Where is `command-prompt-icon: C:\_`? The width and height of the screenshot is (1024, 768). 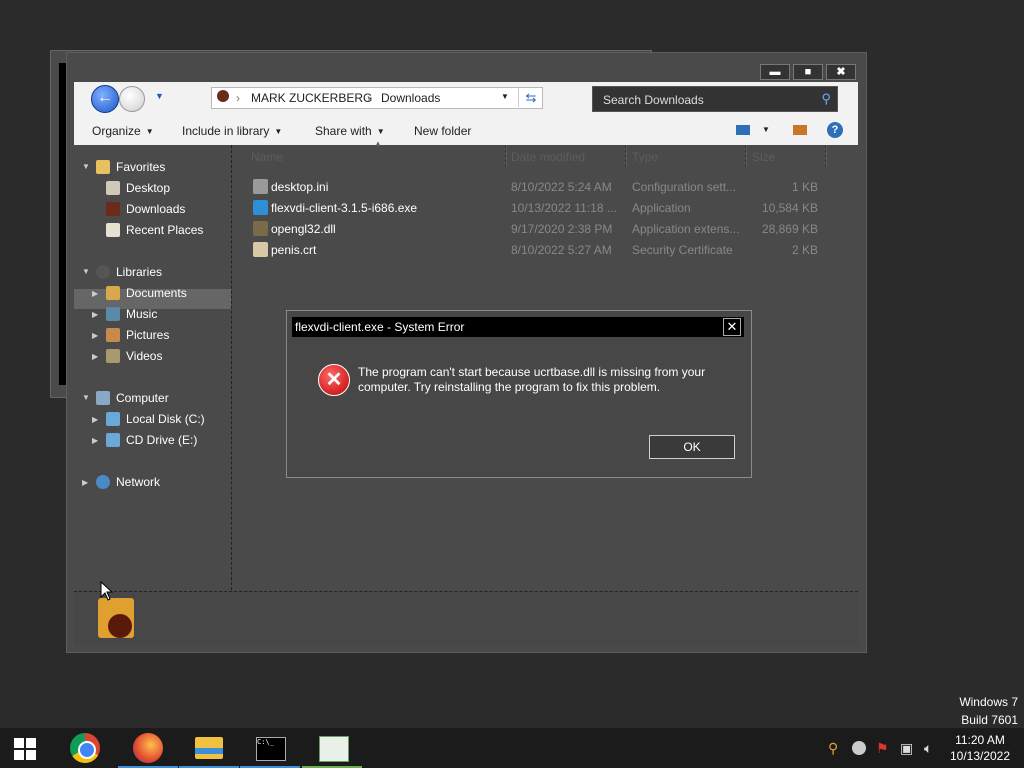
command-prompt-icon: C:\_ is located at coordinates (271, 749).